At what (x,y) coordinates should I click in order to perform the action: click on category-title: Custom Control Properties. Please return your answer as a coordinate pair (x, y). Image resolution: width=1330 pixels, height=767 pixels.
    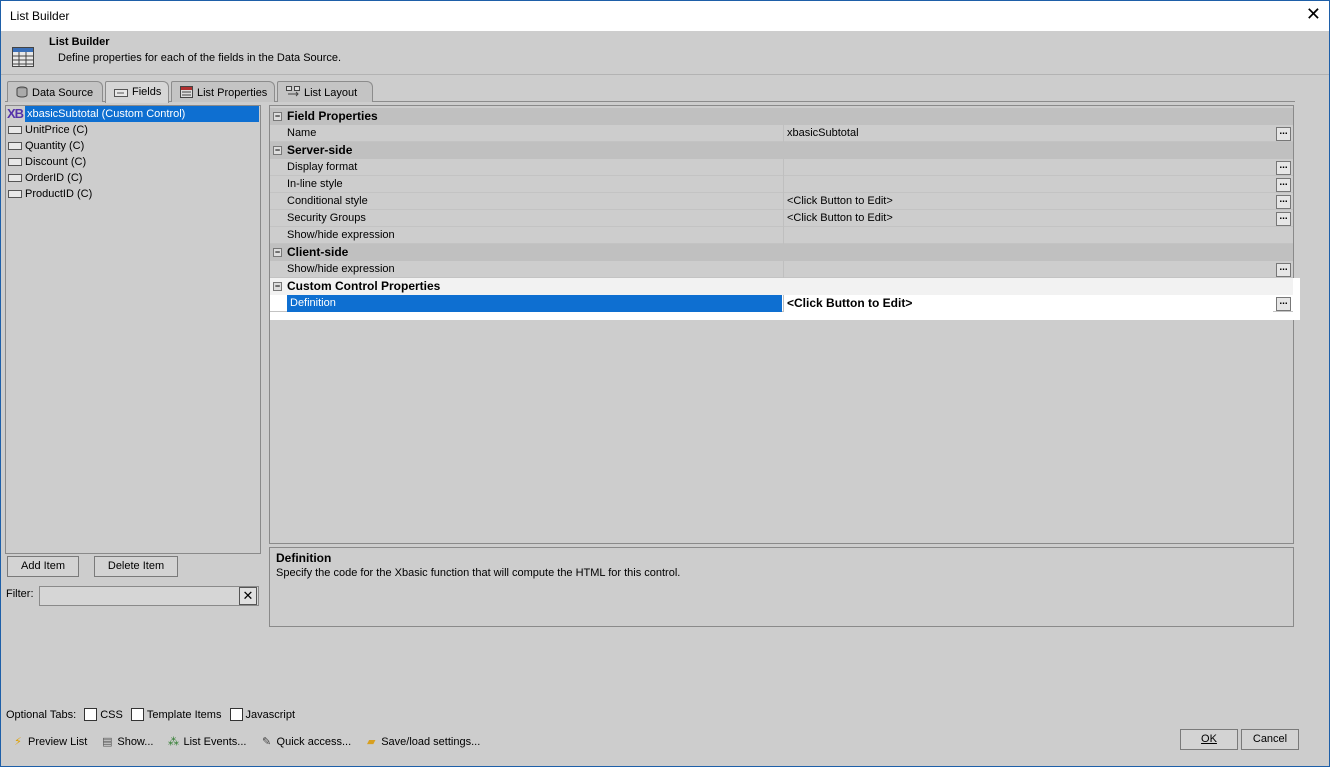
    Looking at the image, I should click on (364, 286).